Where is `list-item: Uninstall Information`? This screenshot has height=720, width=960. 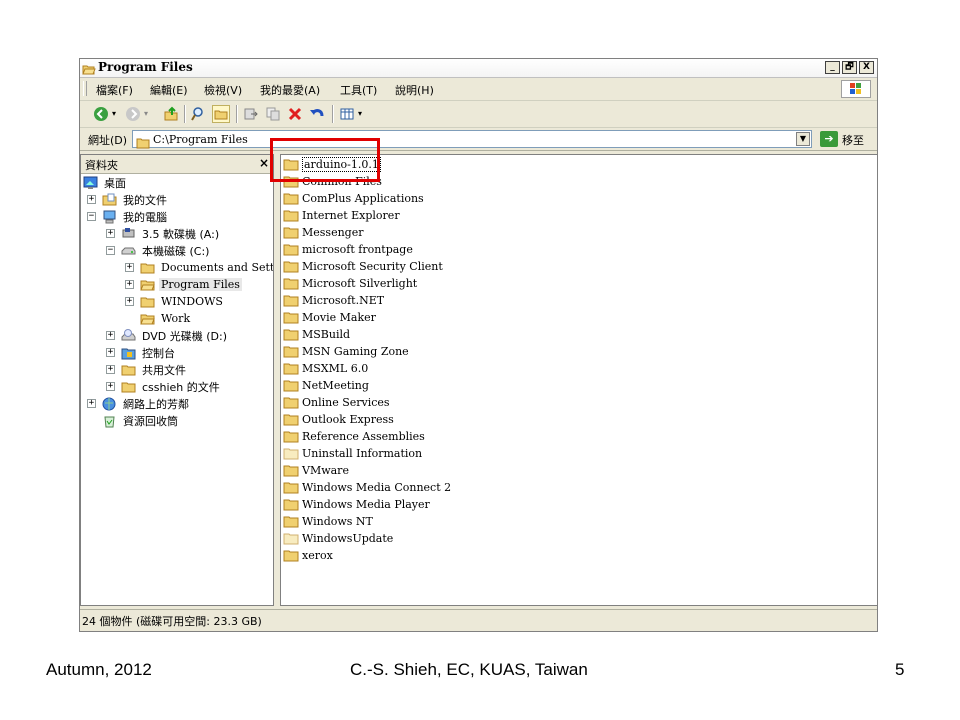 list-item: Uninstall Information is located at coordinates (352, 453).